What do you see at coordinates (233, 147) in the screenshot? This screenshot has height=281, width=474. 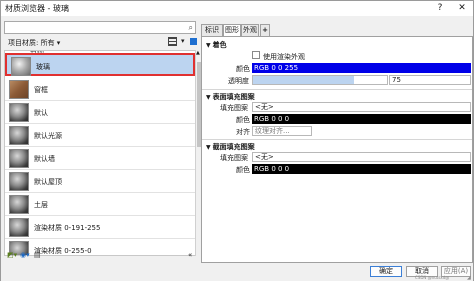 I see `section-title: 截面填充图案` at bounding box center [233, 147].